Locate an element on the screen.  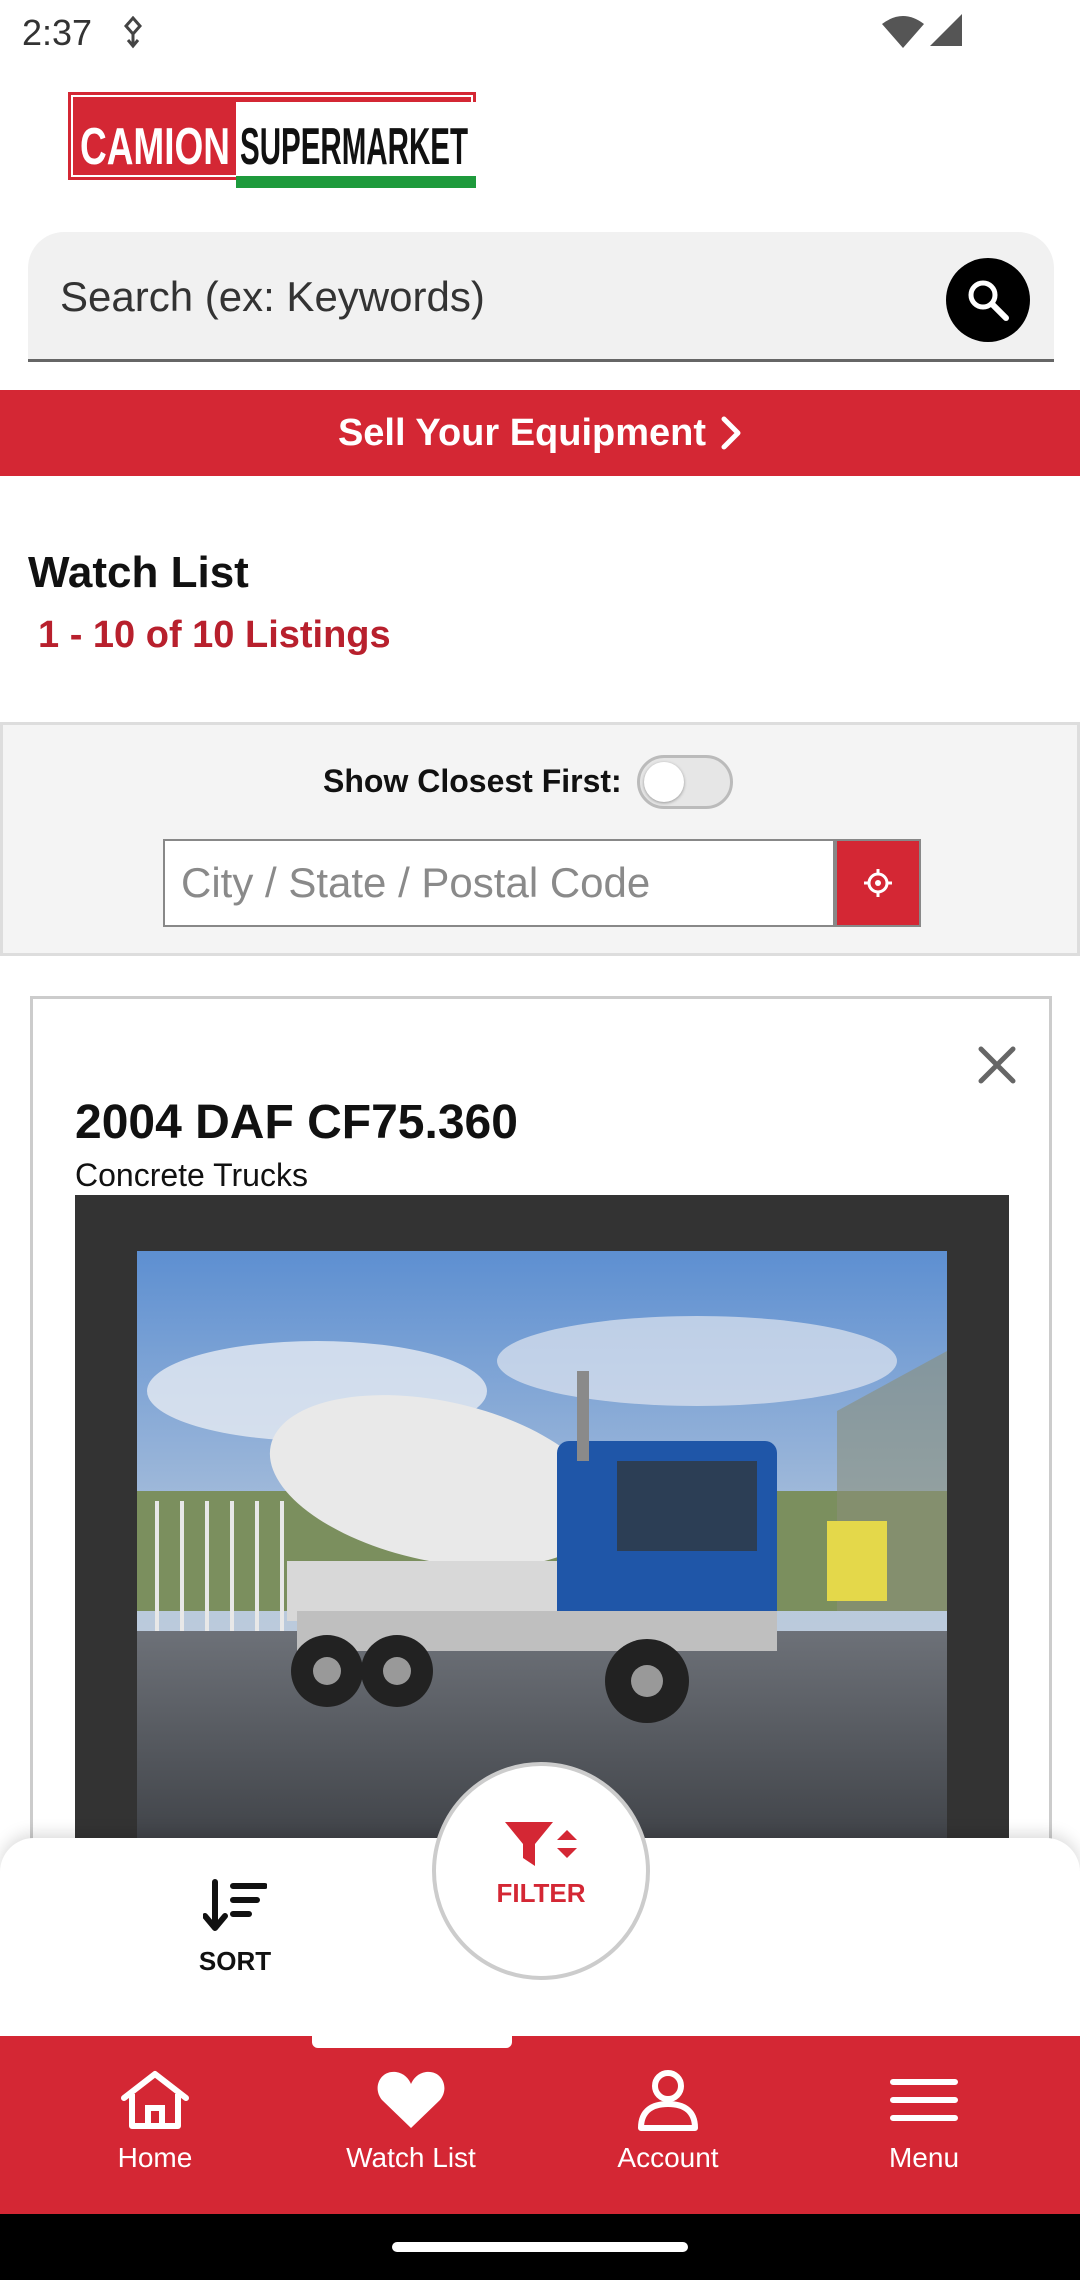
status-time: 2:37 is located at coordinates (57, 32).